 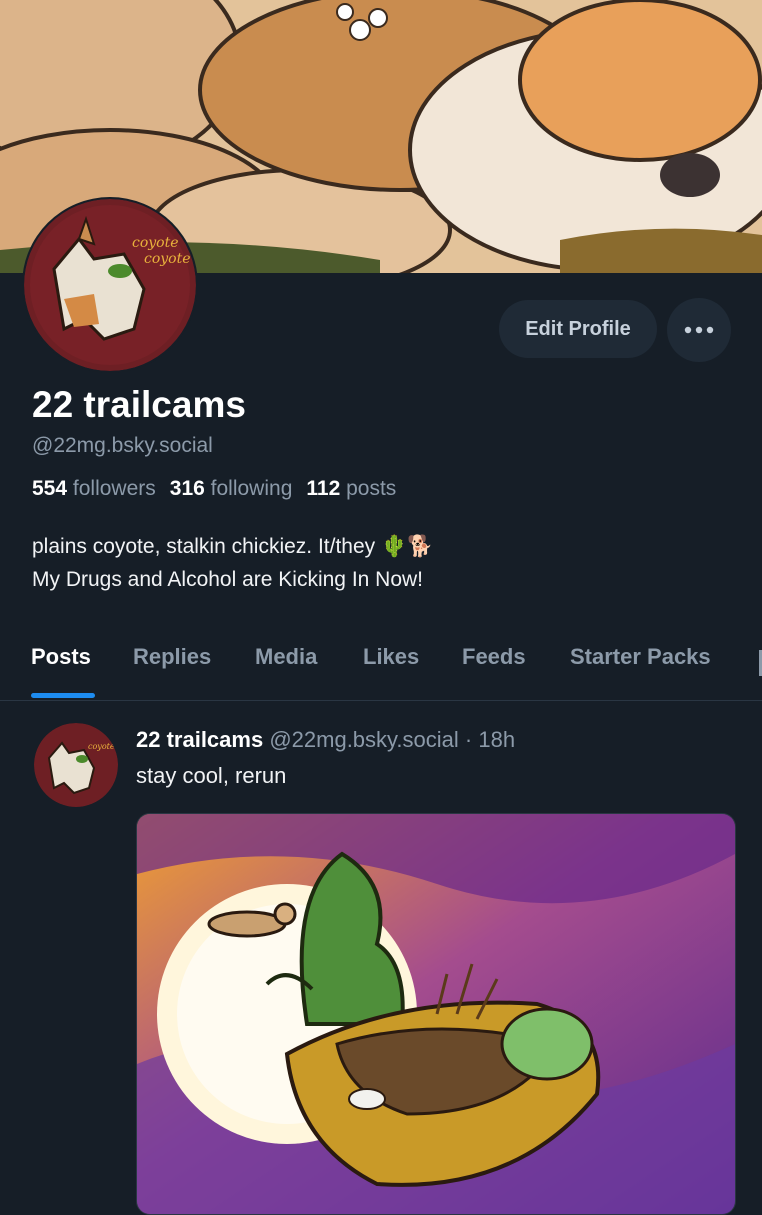 I want to click on followers-link: 554 followers, so click(x=94, y=488).